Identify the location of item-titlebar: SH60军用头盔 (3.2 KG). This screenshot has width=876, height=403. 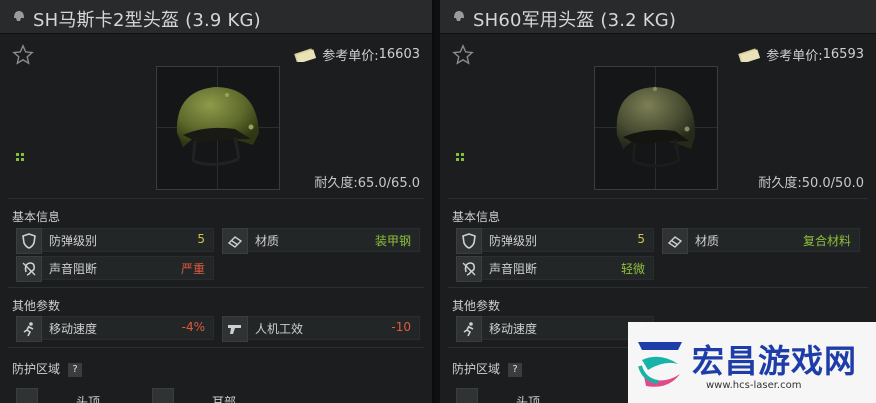
(658, 17).